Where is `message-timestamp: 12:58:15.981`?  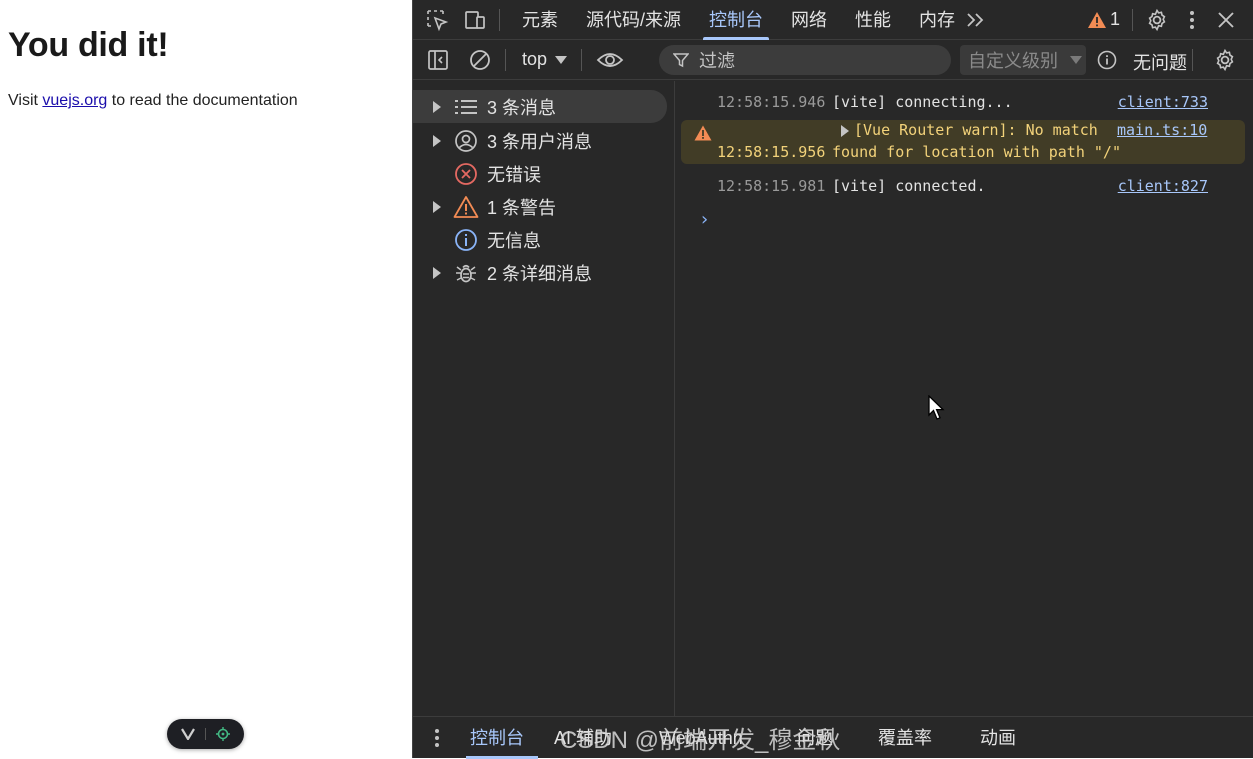
message-timestamp: 12:58:15.981 is located at coordinates (771, 186).